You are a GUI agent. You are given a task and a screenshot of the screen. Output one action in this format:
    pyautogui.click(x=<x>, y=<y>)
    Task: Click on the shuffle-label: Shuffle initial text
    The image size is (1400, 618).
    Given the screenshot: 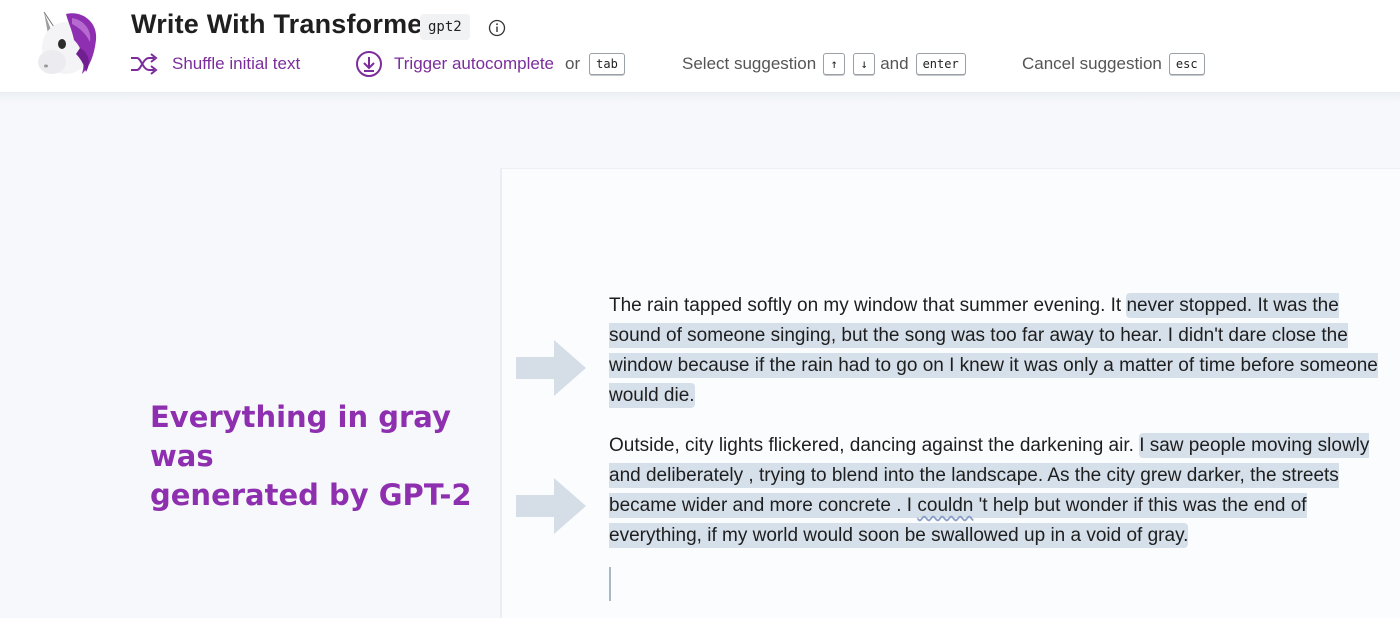 What is the action you would take?
    pyautogui.click(x=236, y=63)
    